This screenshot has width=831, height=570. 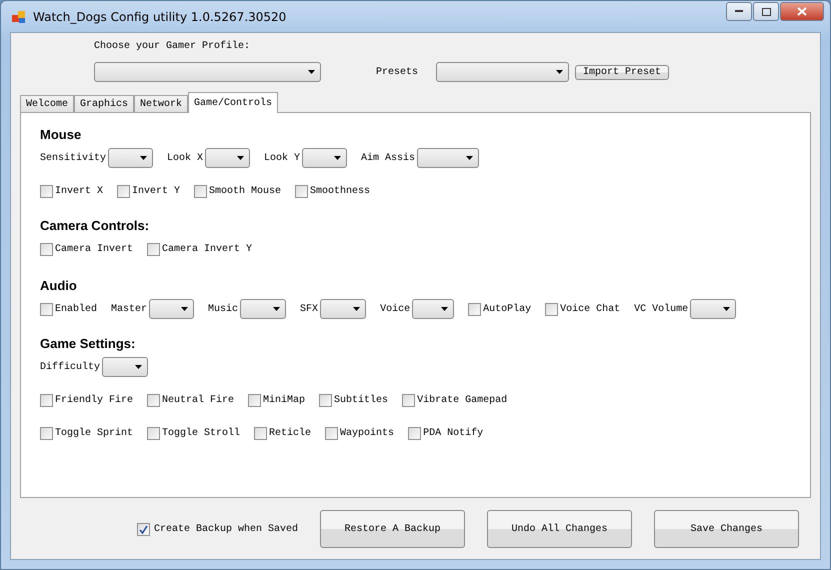 I want to click on checkbox-label: Waypoints, so click(x=367, y=433).